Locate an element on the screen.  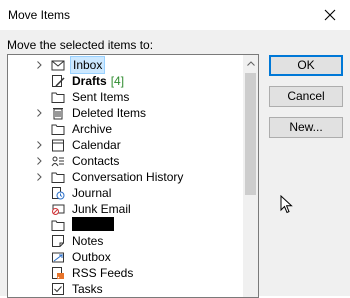
scroll-up-button is located at coordinates (250, 63).